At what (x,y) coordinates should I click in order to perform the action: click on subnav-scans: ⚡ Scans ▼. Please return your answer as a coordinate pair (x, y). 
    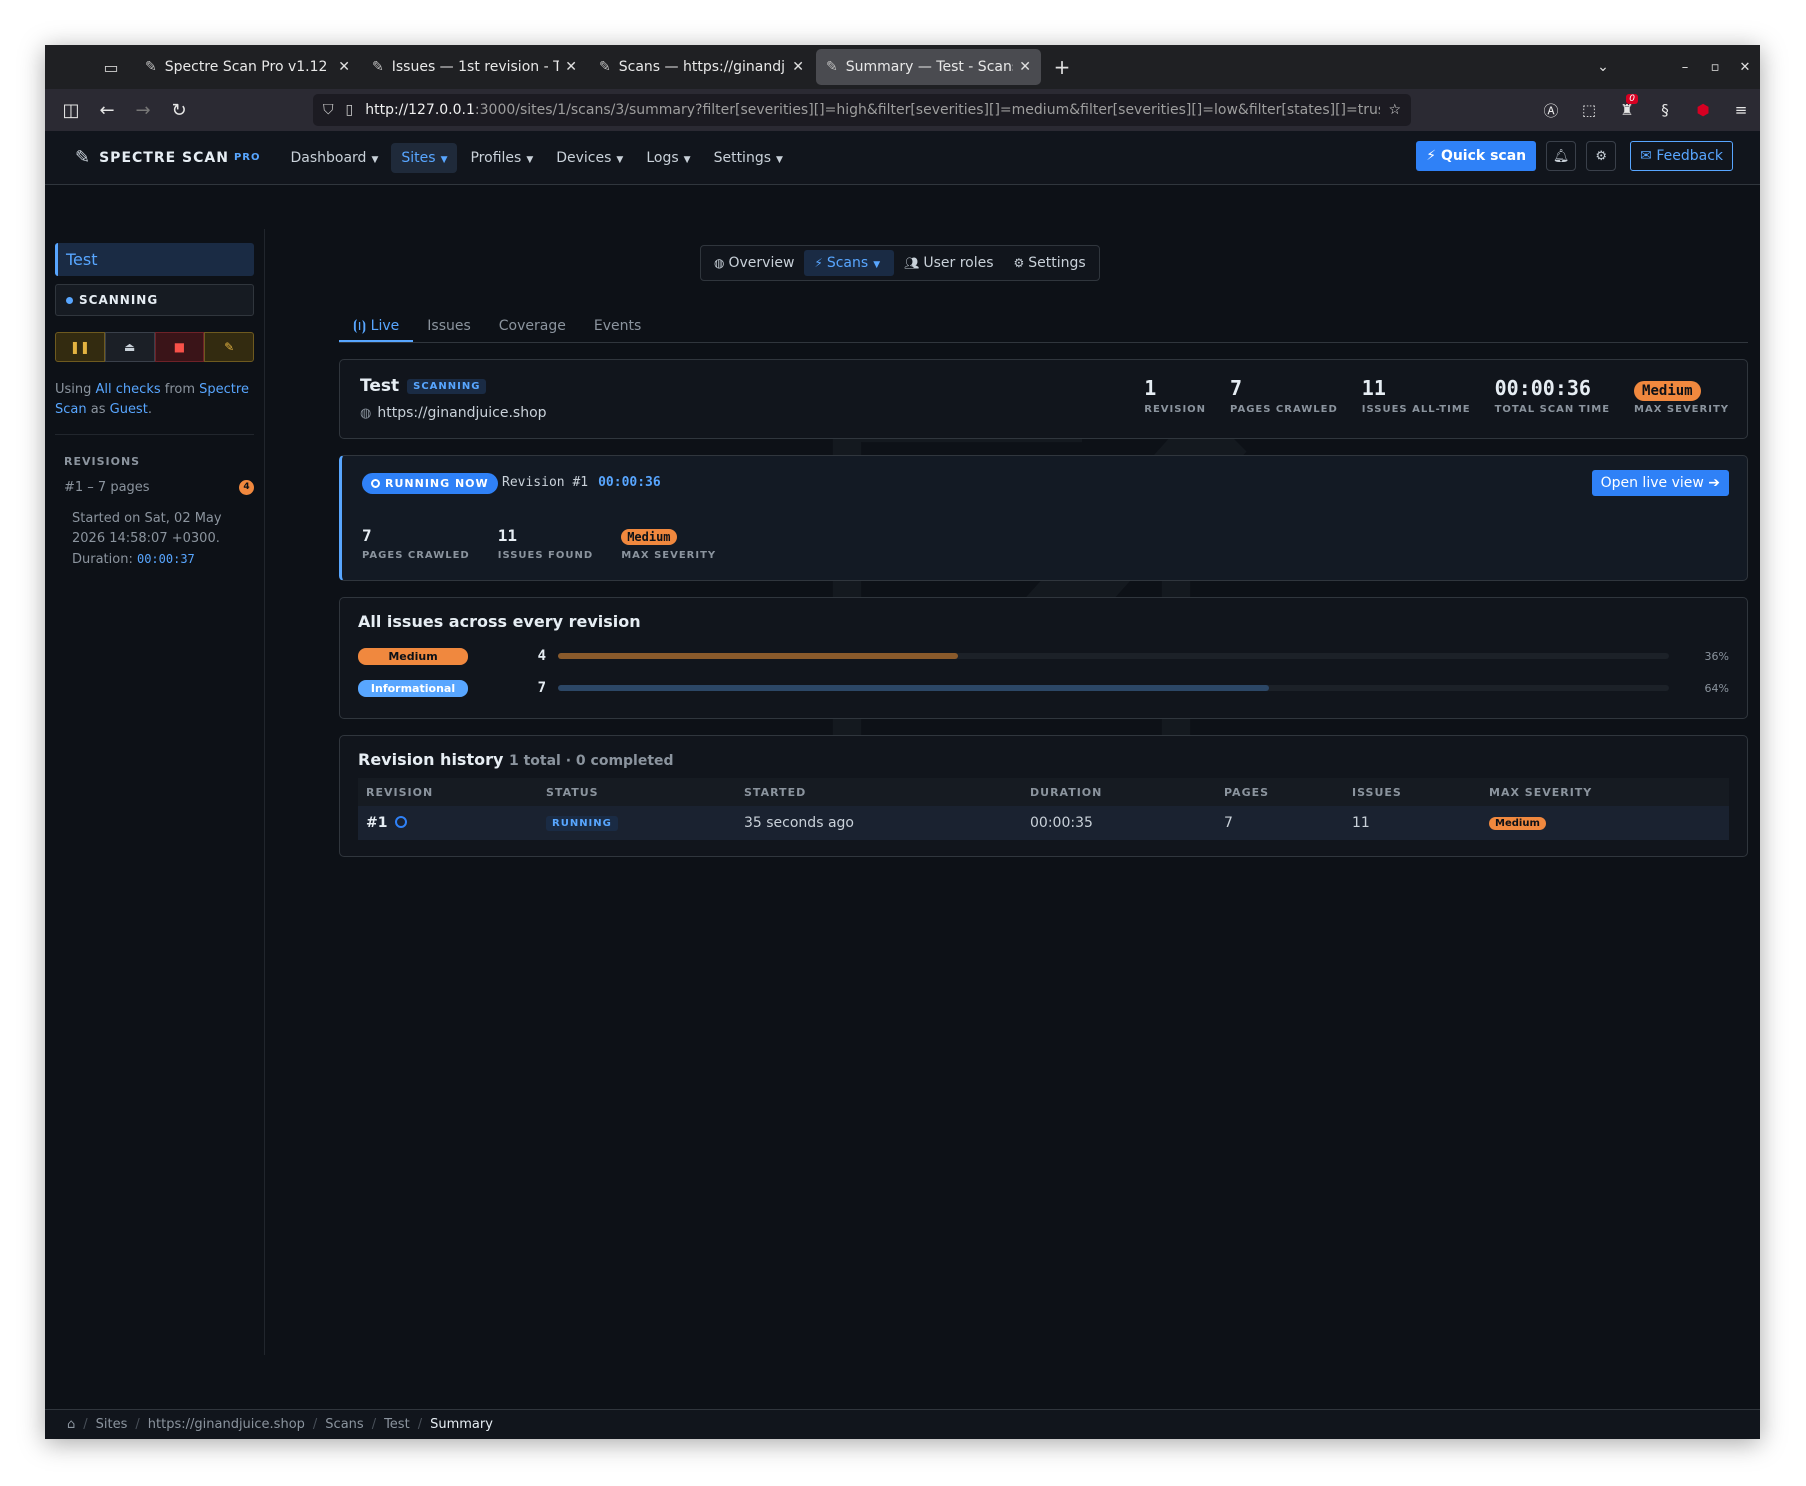
    Looking at the image, I should click on (849, 263).